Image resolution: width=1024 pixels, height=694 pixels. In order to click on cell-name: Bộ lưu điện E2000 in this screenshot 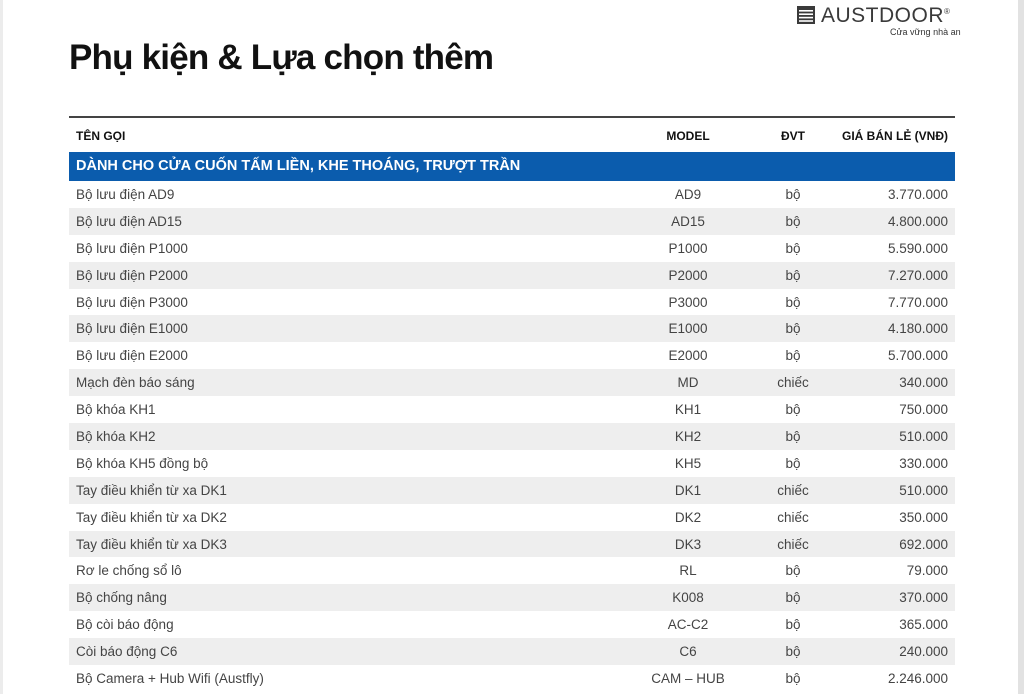, I will do `click(132, 356)`.